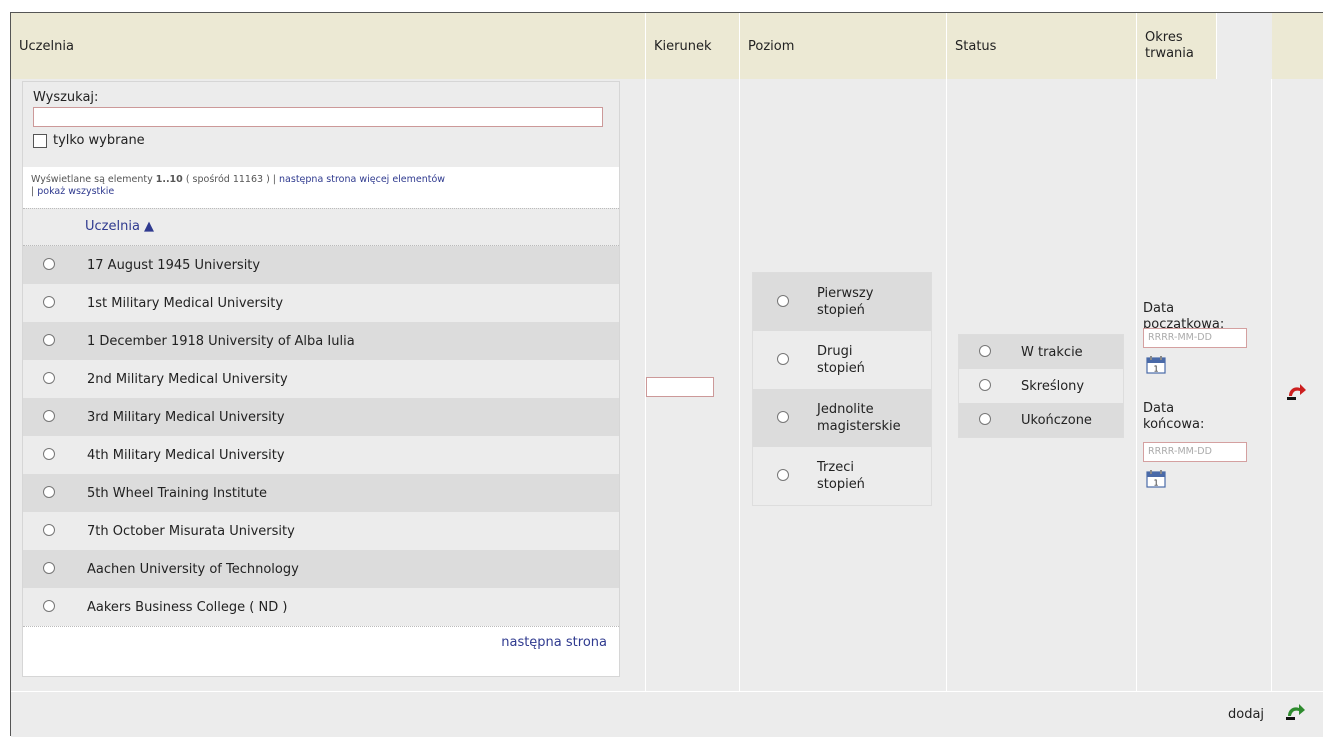 Image resolution: width=1323 pixels, height=737 pixels. What do you see at coordinates (318, 117) in the screenshot?
I see `search-input` at bounding box center [318, 117].